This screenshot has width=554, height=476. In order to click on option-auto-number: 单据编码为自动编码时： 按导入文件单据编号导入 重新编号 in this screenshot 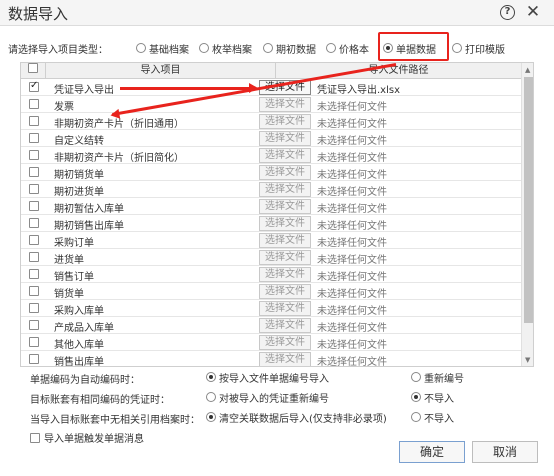, I will do `click(277, 377)`.